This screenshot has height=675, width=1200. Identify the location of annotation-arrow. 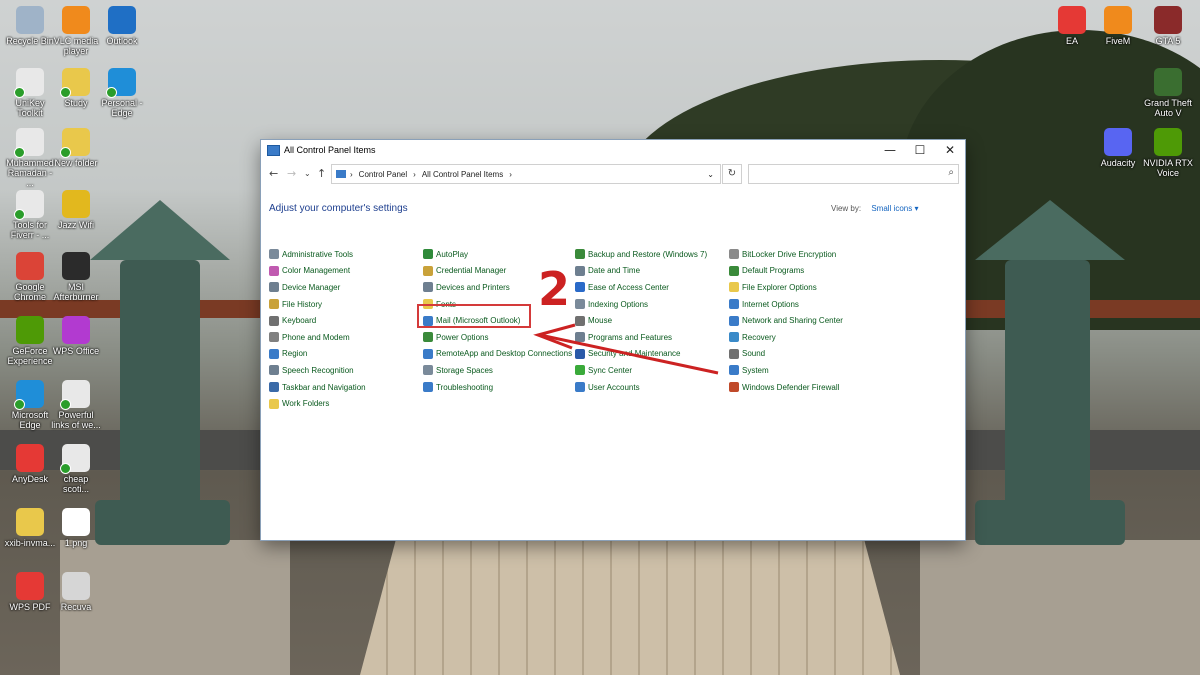
(626, 349).